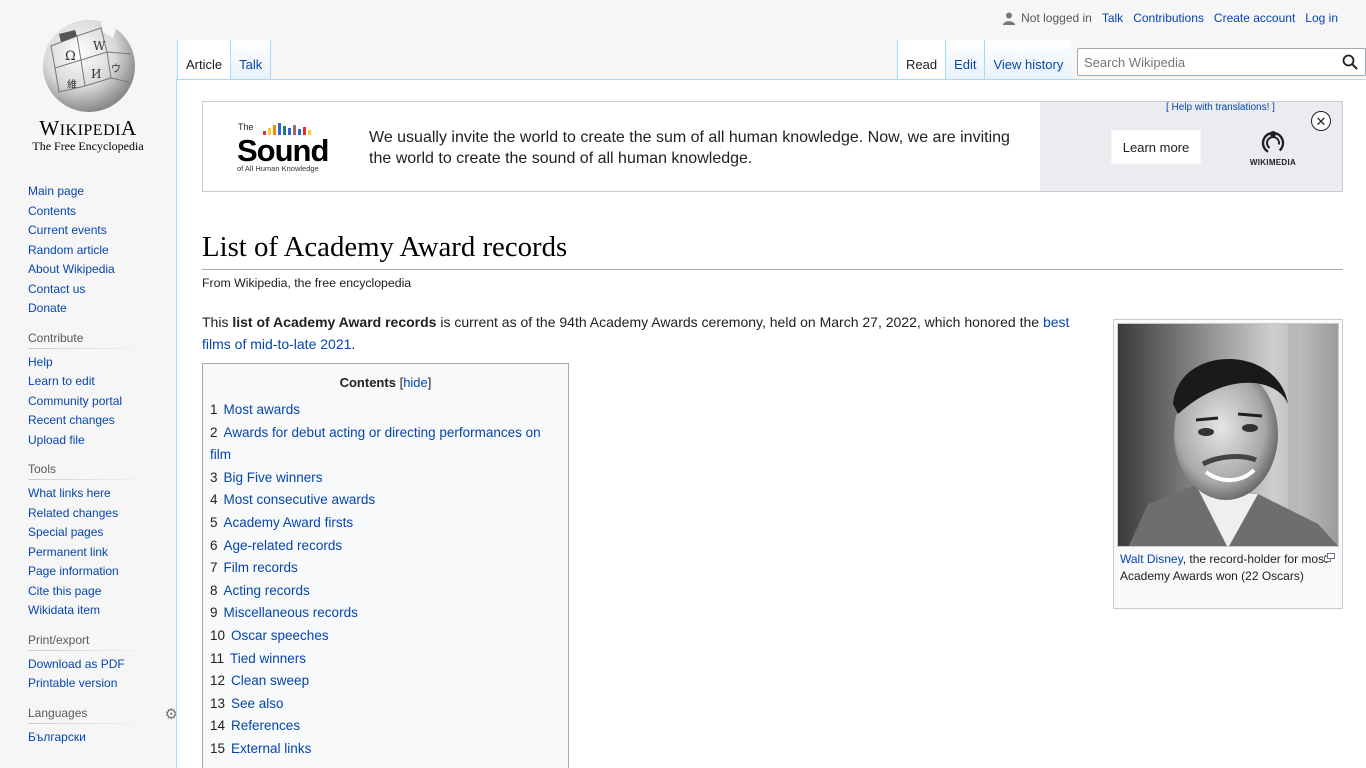  Describe the element at coordinates (385, 726) in the screenshot. I see `toc-item: 14 References` at that location.